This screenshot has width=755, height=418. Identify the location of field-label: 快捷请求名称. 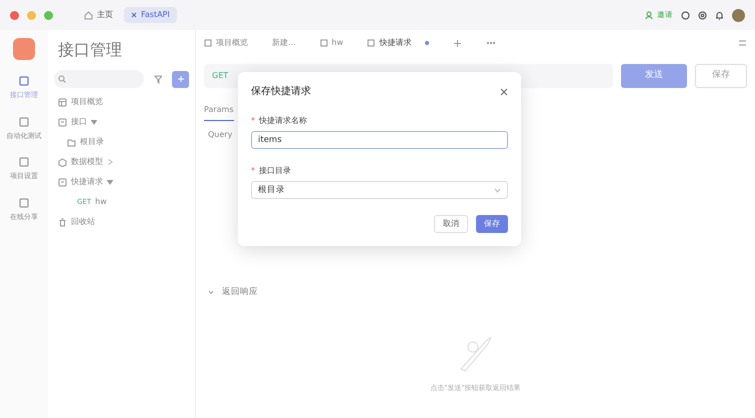
(283, 121).